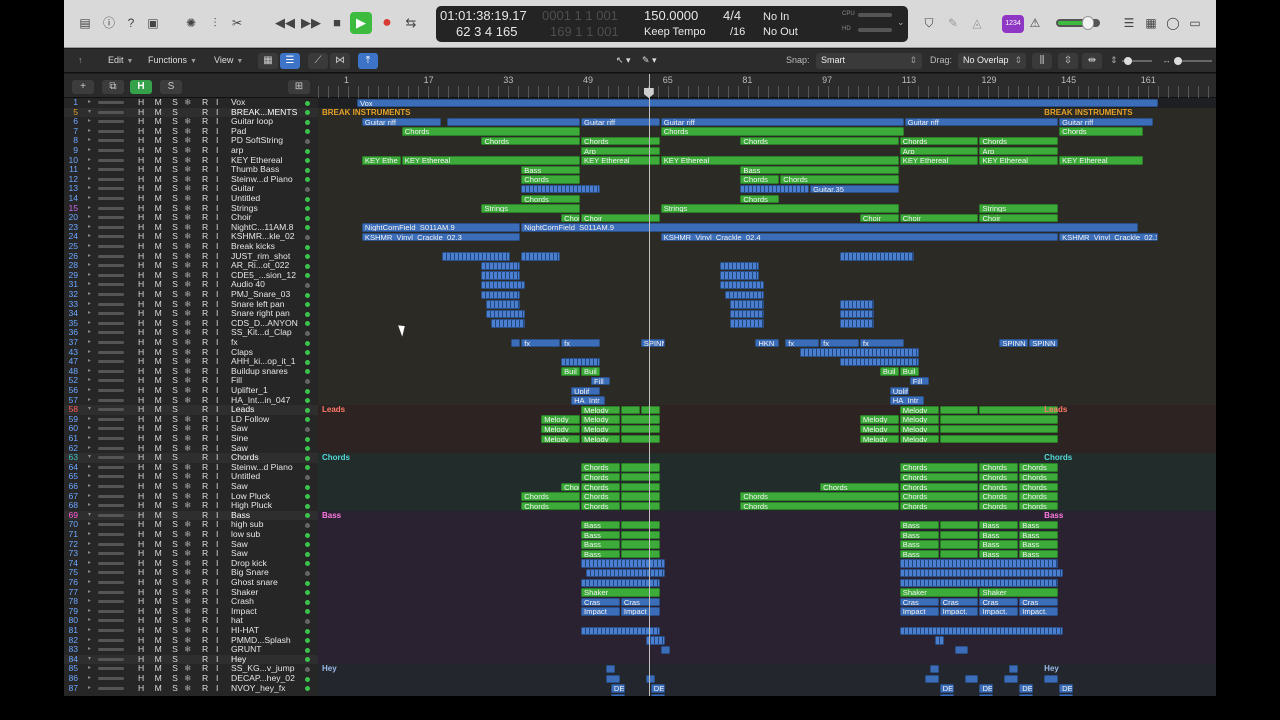 Image resolution: width=1280 pixels, height=720 pixels. I want to click on region: Buil, so click(909, 371).